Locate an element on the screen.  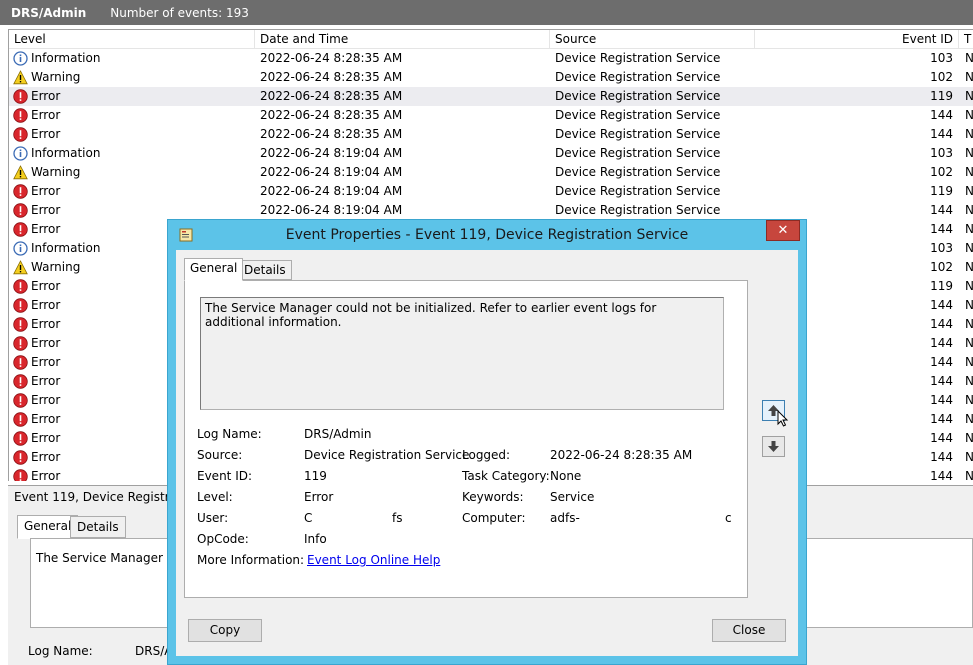
row-event-id: 102 is located at coordinates (941, 77).